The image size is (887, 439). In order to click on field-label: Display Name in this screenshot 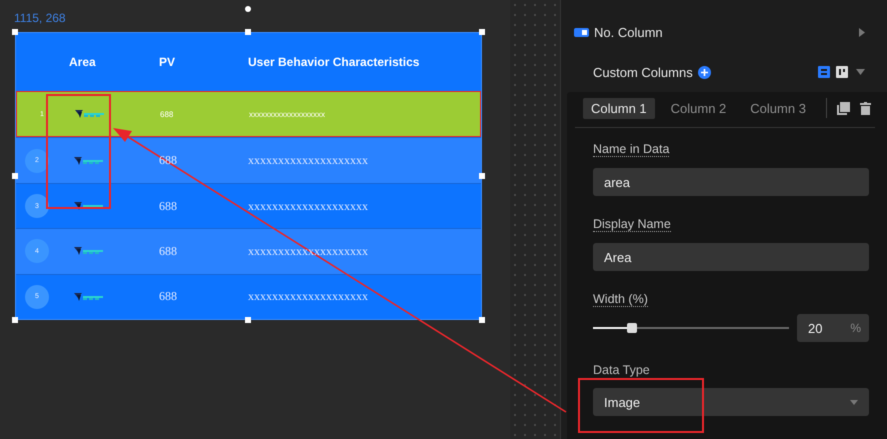, I will do `click(632, 224)`.